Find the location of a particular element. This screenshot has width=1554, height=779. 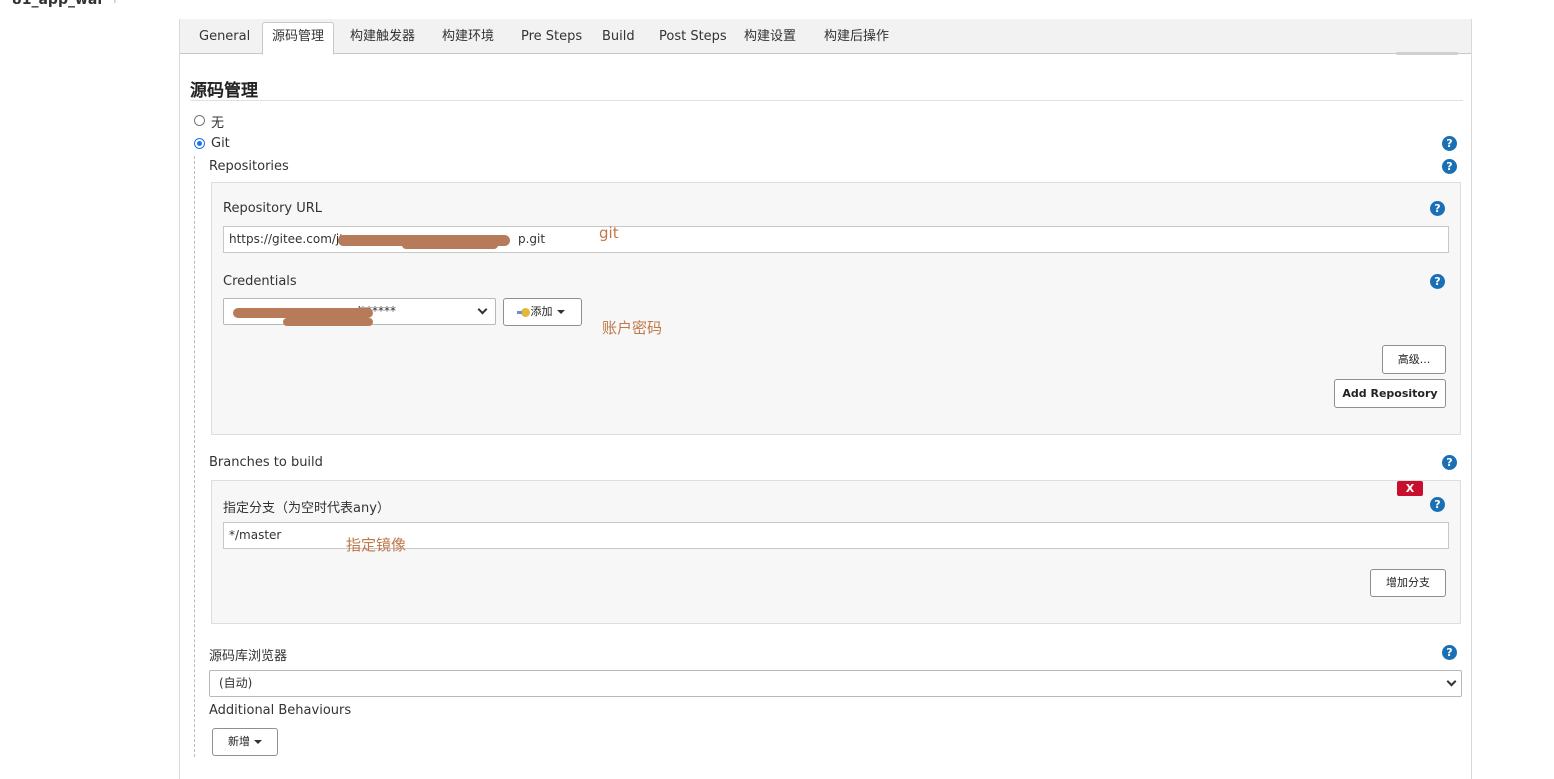

repo-browser-value: (自动) is located at coordinates (236, 683).